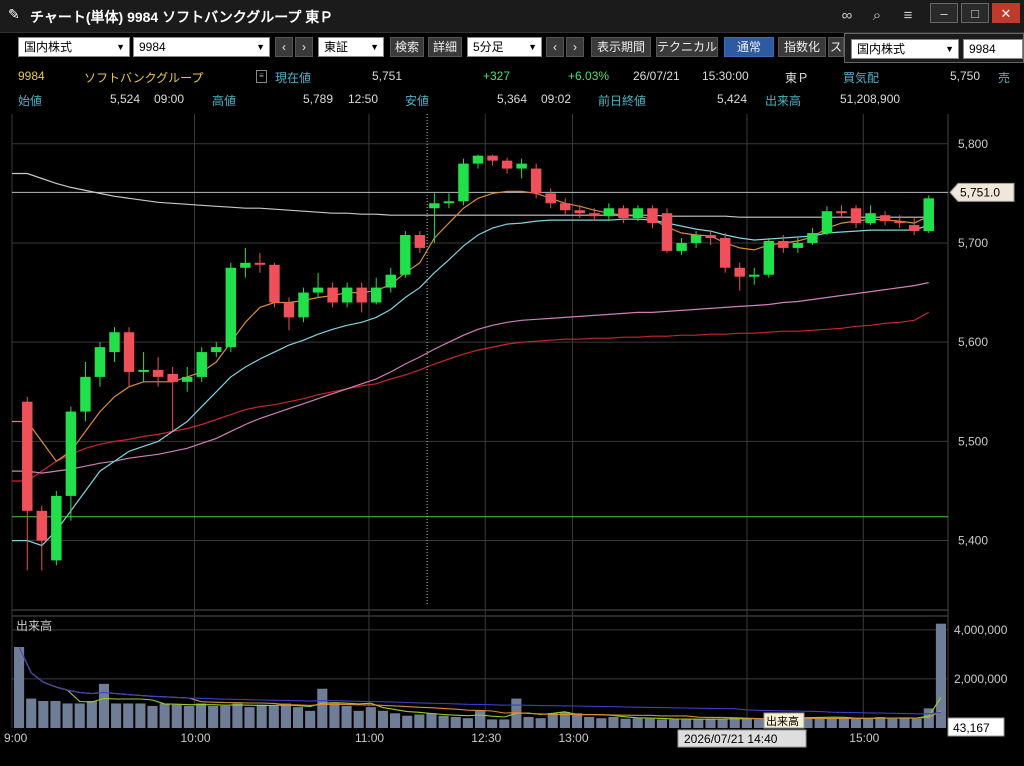 The width and height of the screenshot is (1024, 766). Describe the element at coordinates (965, 76) in the screenshot. I see `bid-price: 5,750` at that location.